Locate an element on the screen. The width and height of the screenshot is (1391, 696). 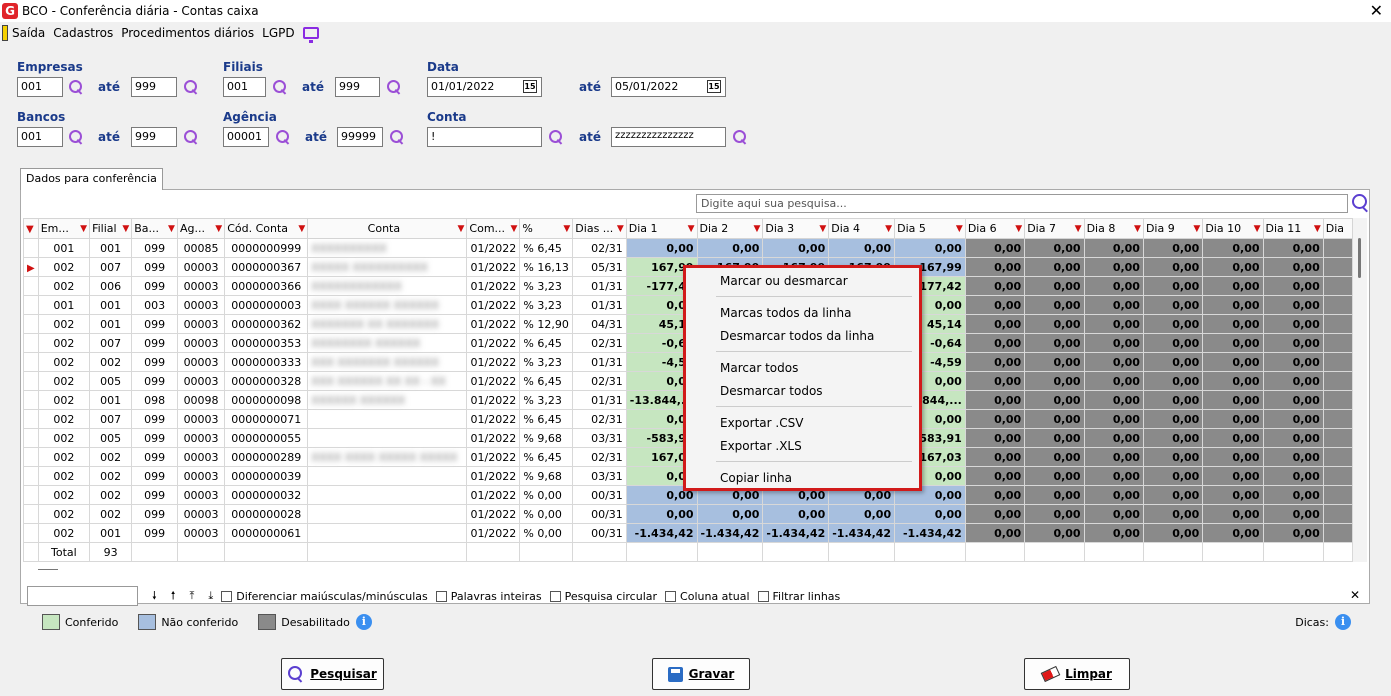
close-search-icon: ✕ is located at coordinates (1355, 595).